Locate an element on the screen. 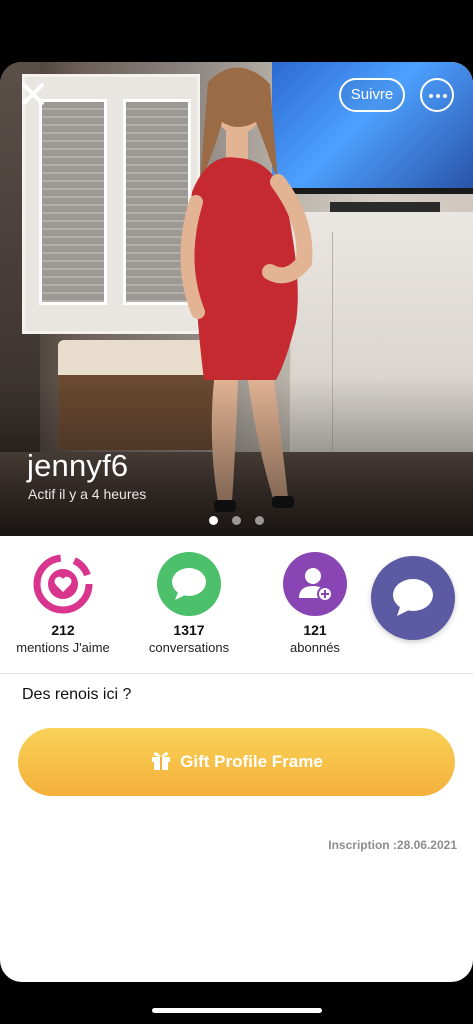 This screenshot has width=473, height=1024. profile-activity-status: Actif il y a 4 heures is located at coordinates (87, 494).